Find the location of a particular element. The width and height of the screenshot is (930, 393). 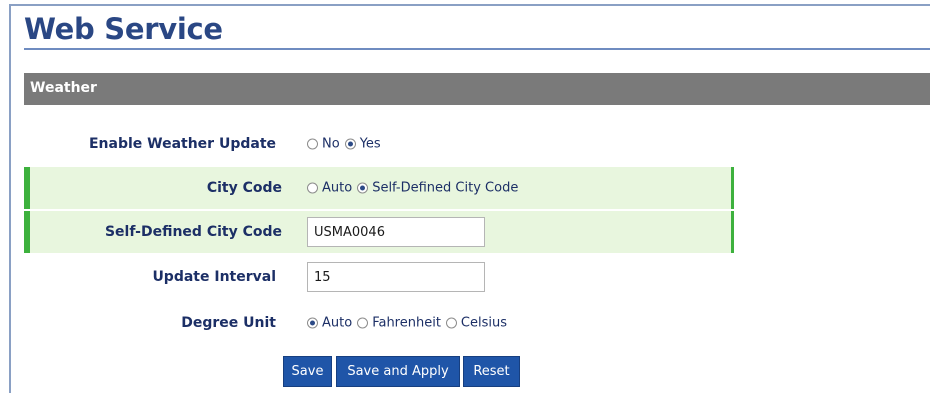

weather-update-yes-radio is located at coordinates (350, 144).